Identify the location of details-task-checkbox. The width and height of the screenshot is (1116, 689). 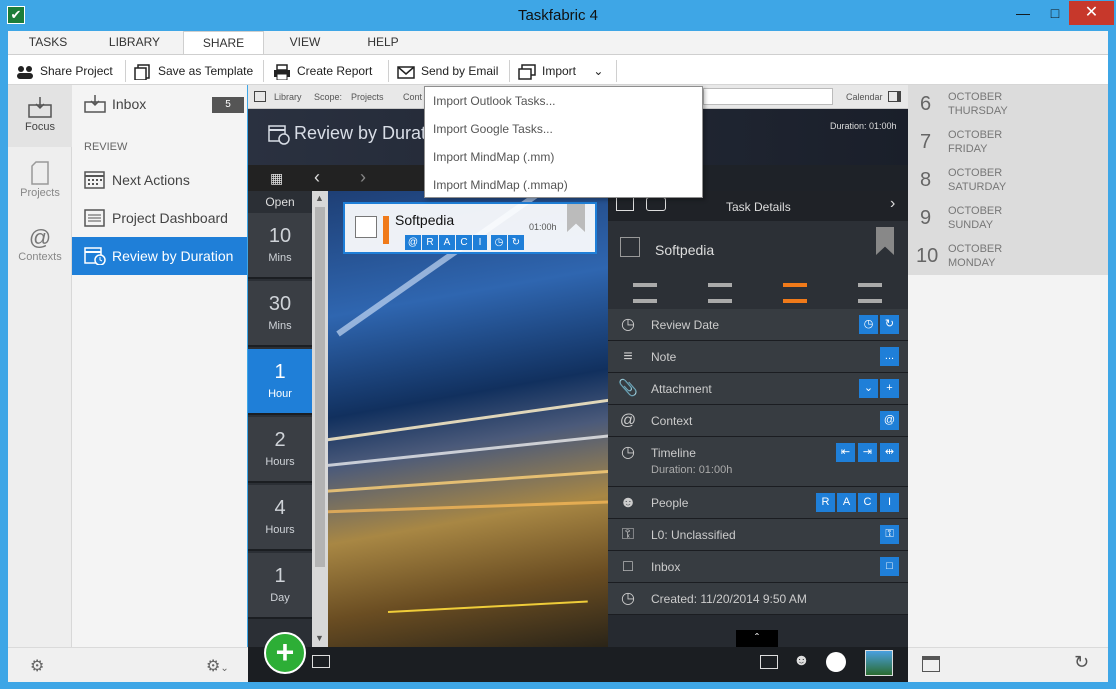
(630, 247).